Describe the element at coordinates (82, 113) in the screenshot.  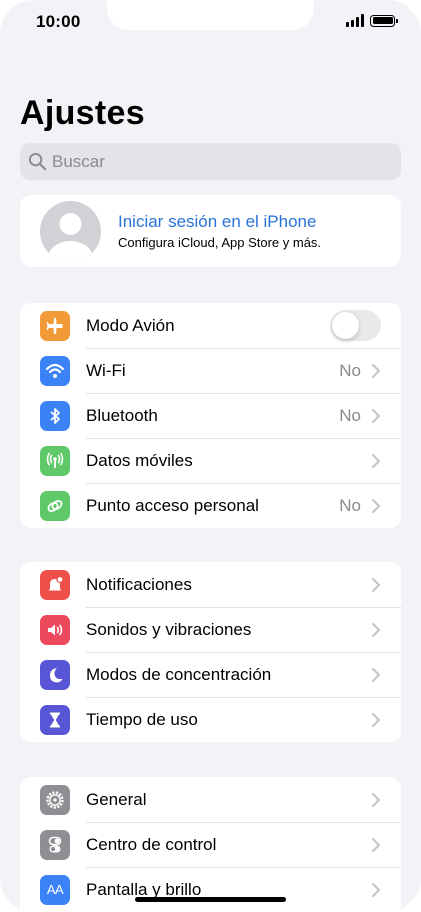
I see `page-title: Ajustes` at that location.